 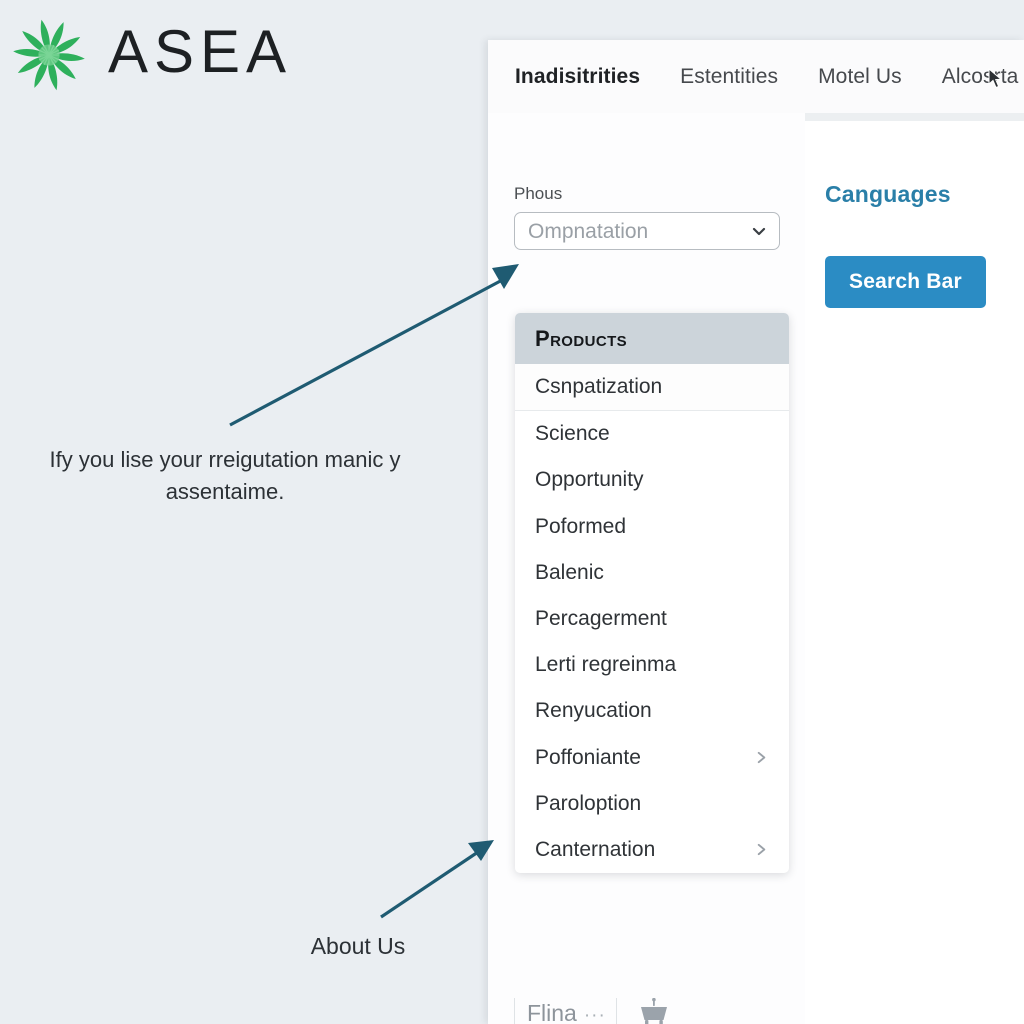 I want to click on menu-item-renyucation: Renyucation, so click(x=652, y=711).